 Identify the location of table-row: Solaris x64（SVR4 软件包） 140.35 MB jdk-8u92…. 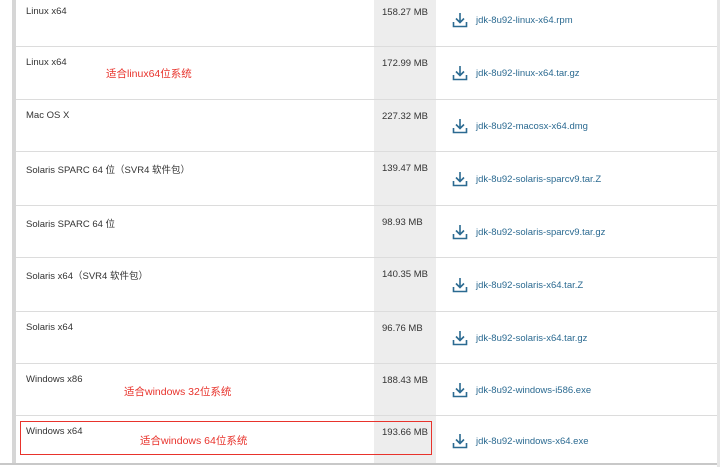
(367, 285).